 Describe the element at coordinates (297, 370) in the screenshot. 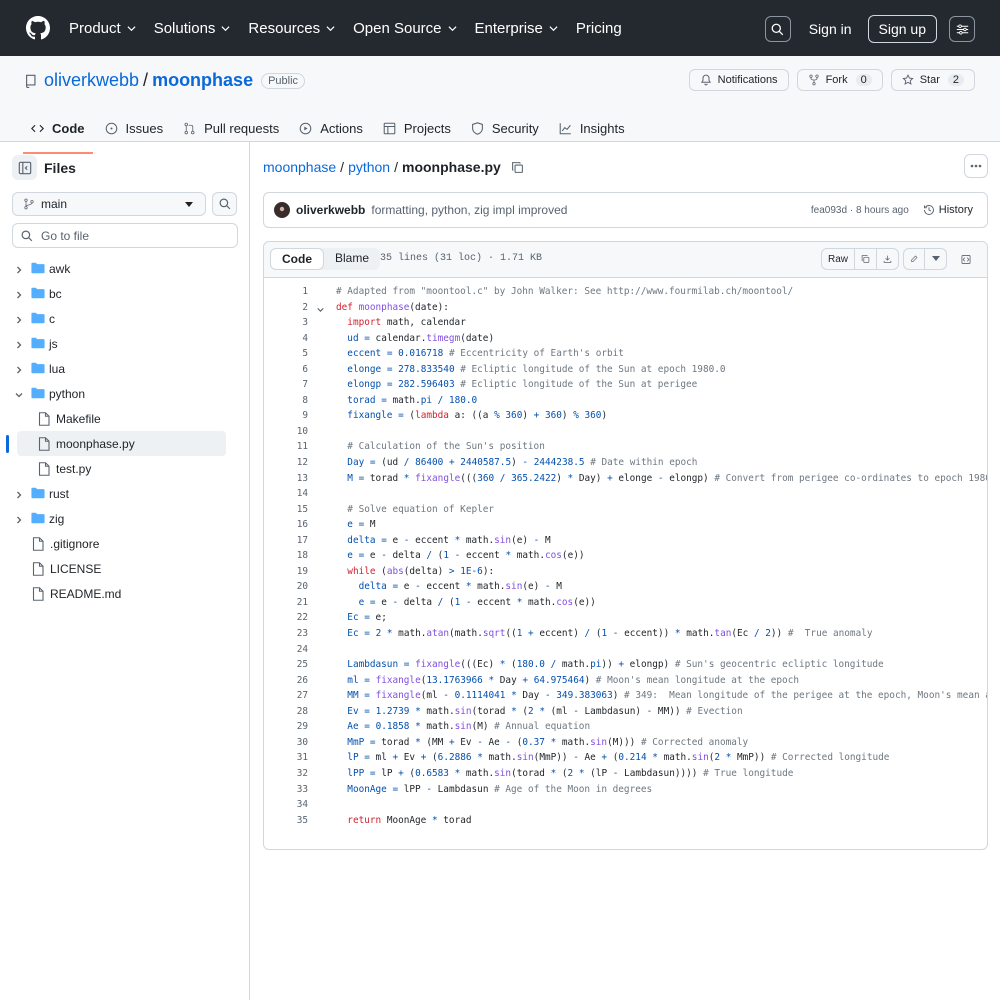

I see `line-number: 6` at that location.